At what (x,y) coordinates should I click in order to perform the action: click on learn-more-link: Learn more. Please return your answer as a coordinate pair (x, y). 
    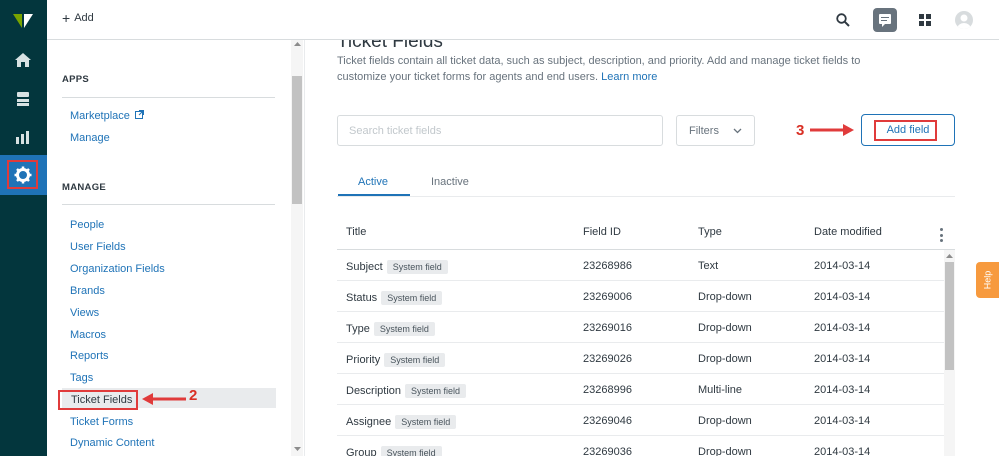
    Looking at the image, I should click on (629, 77).